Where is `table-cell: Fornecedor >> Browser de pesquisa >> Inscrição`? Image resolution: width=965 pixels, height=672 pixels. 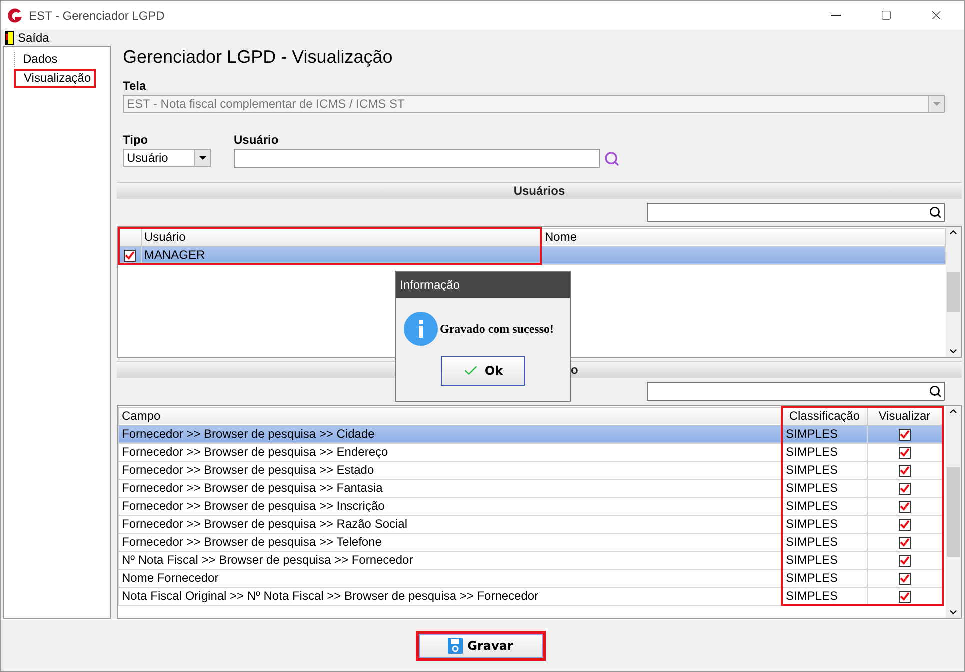 table-cell: Fornecedor >> Browser de pesquisa >> Inscrição is located at coordinates (450, 506).